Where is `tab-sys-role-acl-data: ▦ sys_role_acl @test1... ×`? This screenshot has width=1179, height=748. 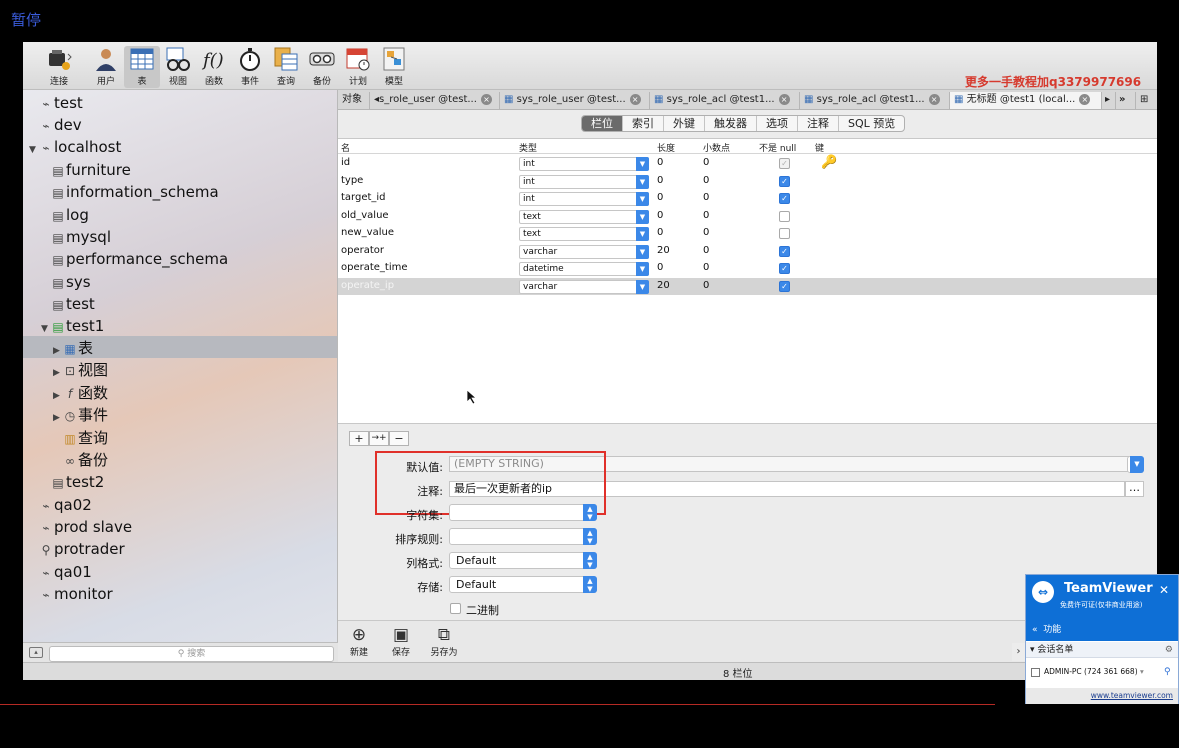
tab-sys-role-acl-data: ▦ sys_role_acl @test1... × is located at coordinates (875, 100).